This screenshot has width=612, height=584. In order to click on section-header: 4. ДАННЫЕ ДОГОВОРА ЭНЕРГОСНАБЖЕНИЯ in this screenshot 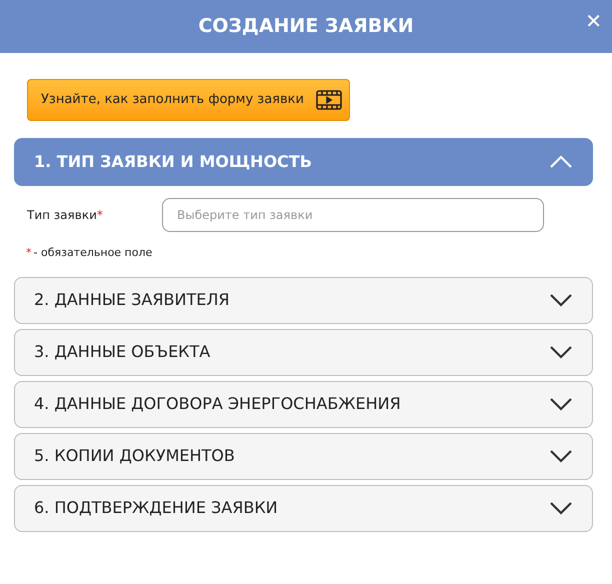, I will do `click(303, 404)`.